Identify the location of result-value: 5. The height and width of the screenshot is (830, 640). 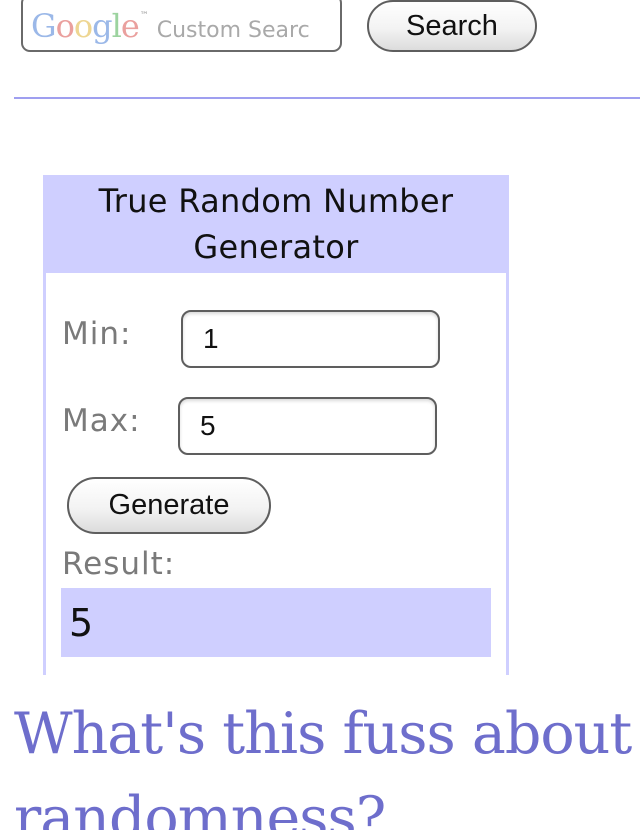
(276, 622).